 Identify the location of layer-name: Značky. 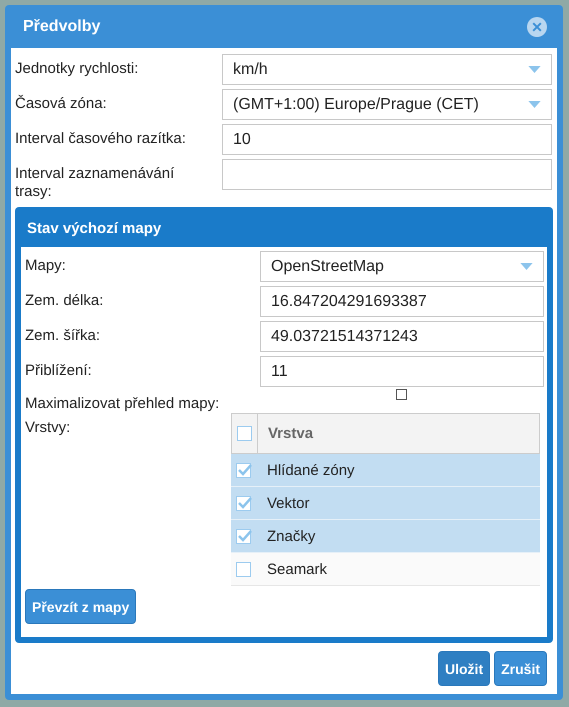
(291, 536).